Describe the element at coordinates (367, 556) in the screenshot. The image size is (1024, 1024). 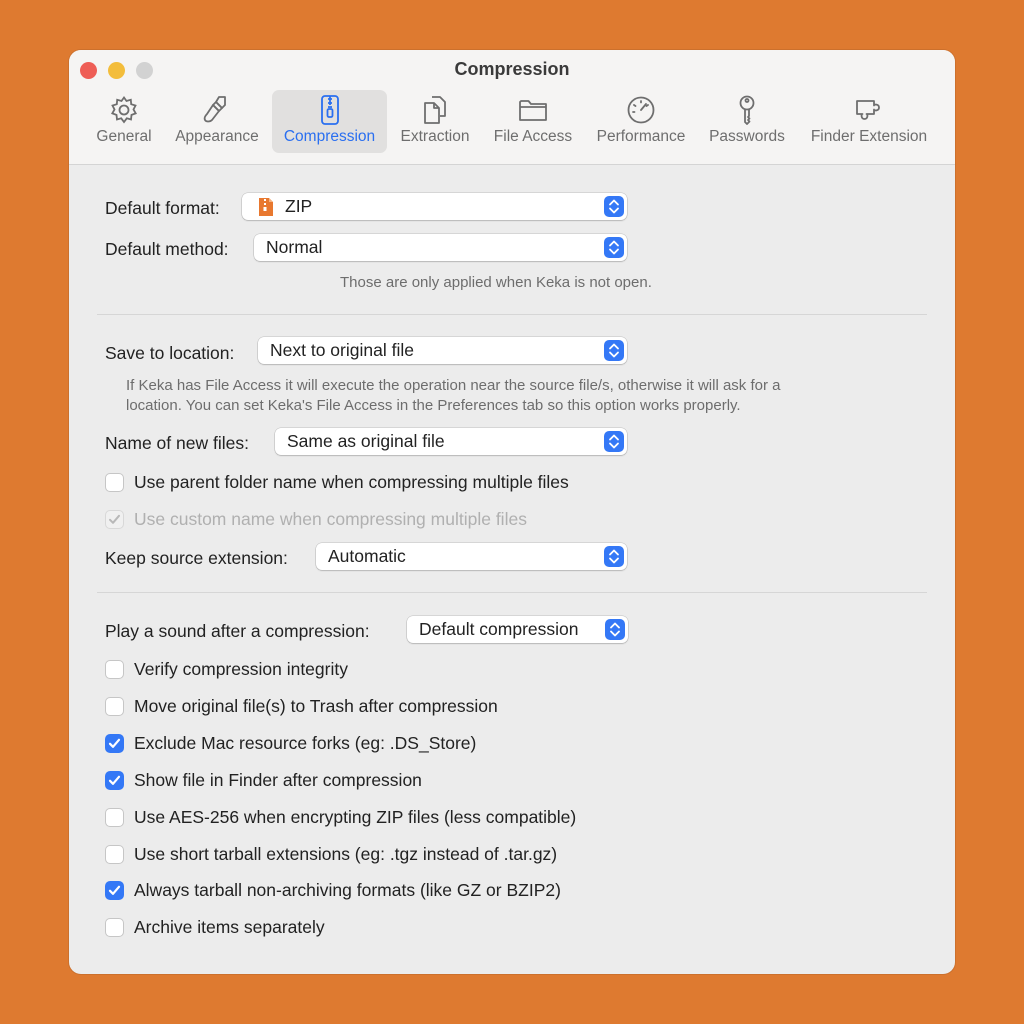
I see `source-extension-value: Automatic` at that location.